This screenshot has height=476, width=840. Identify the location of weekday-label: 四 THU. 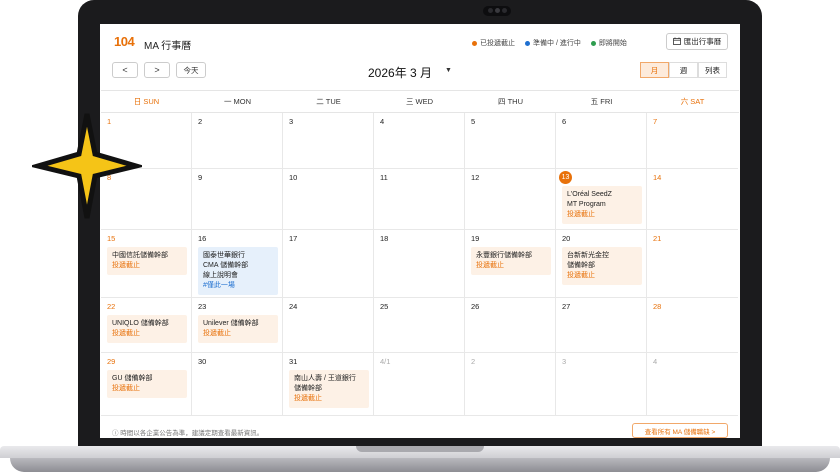
(510, 101).